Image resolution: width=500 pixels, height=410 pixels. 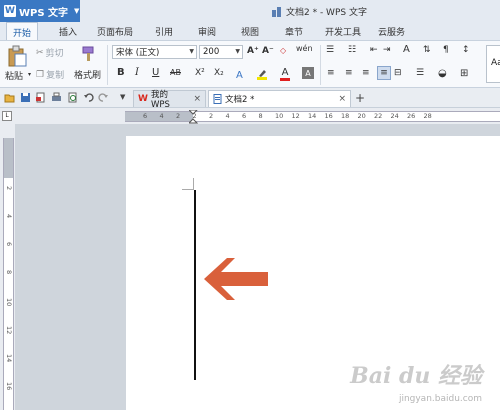 What do you see at coordinates (154, 52) in the screenshot?
I see `font-name-select: 宋体 (正文) ▼` at bounding box center [154, 52].